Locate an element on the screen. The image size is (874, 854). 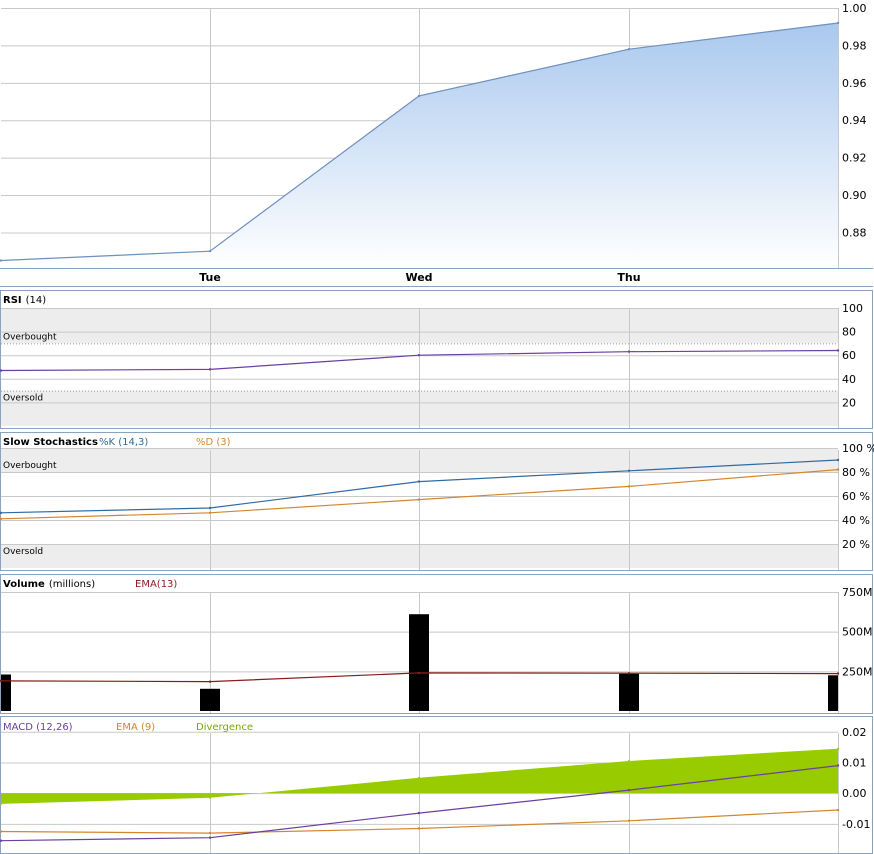
macd-legend-divergence: Divergence is located at coordinates (224, 727).